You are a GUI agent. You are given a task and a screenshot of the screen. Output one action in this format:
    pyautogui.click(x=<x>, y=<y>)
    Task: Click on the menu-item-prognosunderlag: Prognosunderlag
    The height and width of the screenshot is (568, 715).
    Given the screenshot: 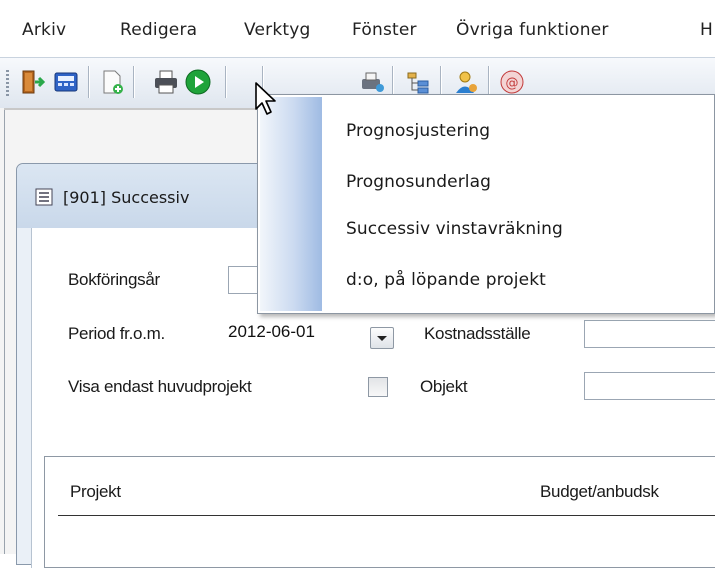 What is the action you would take?
    pyautogui.click(x=418, y=182)
    